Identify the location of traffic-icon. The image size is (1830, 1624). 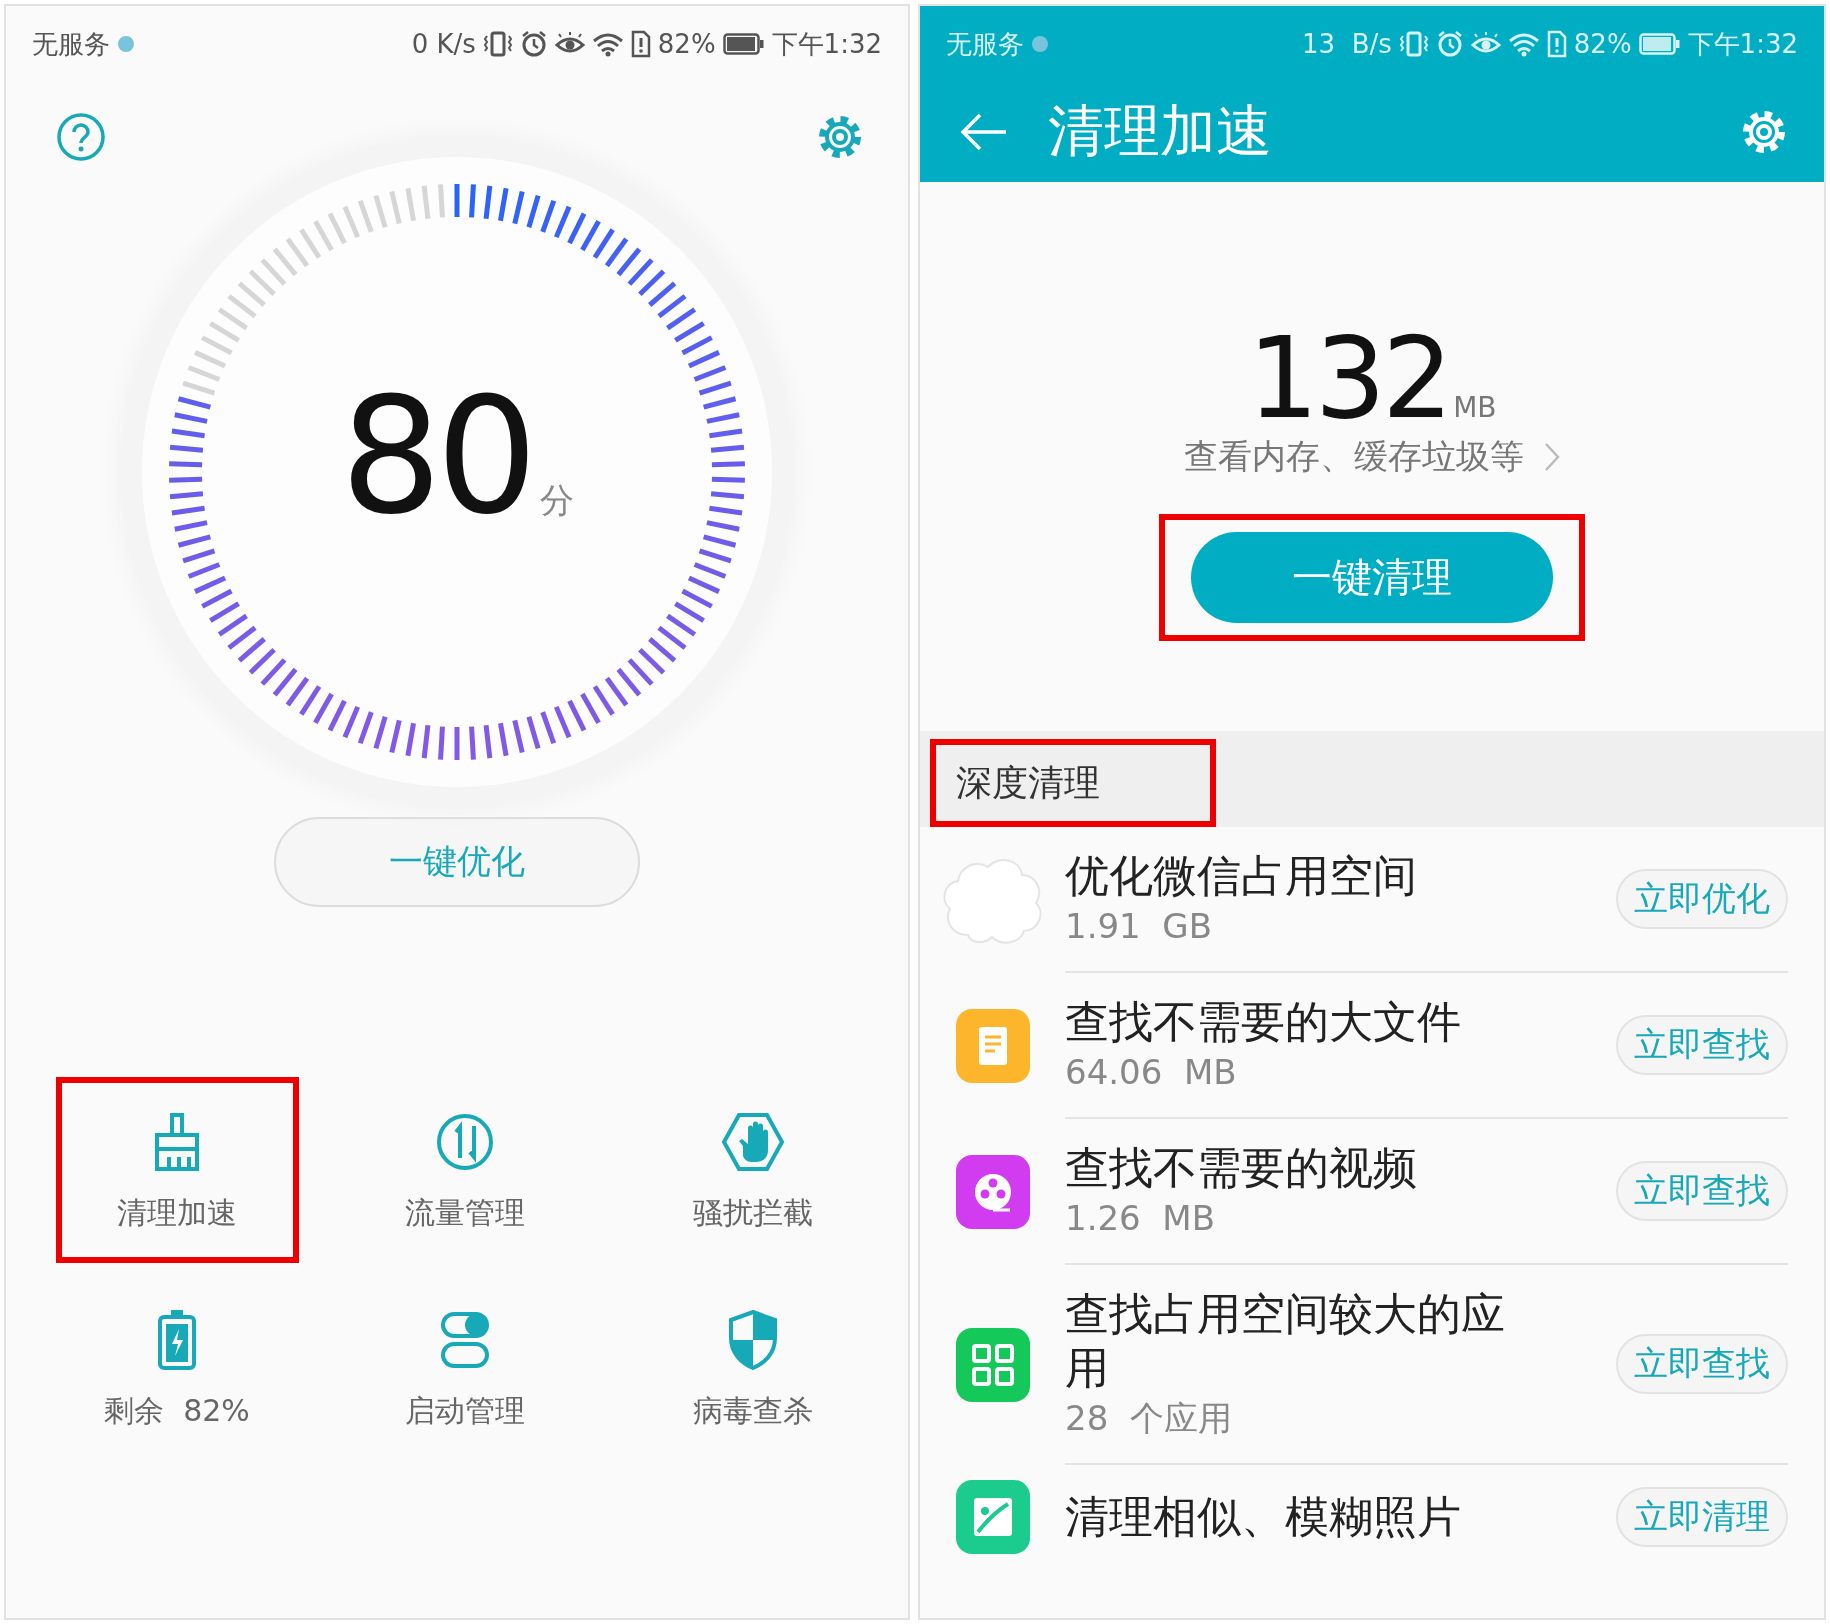
(465, 1142).